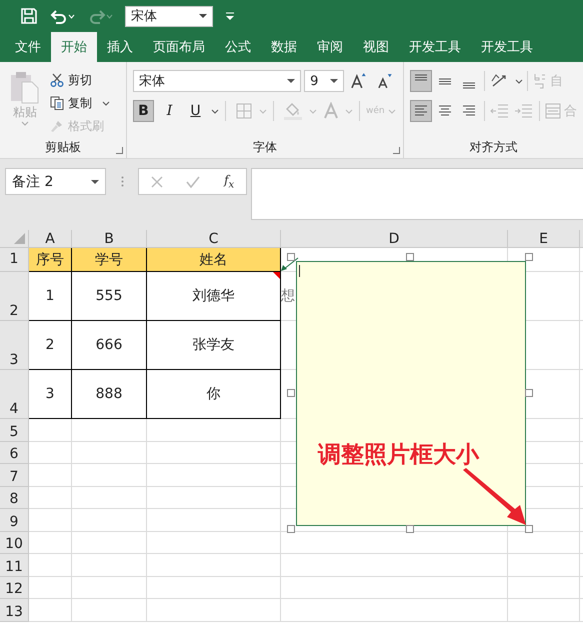  I want to click on table-cell: 想, so click(288, 296).